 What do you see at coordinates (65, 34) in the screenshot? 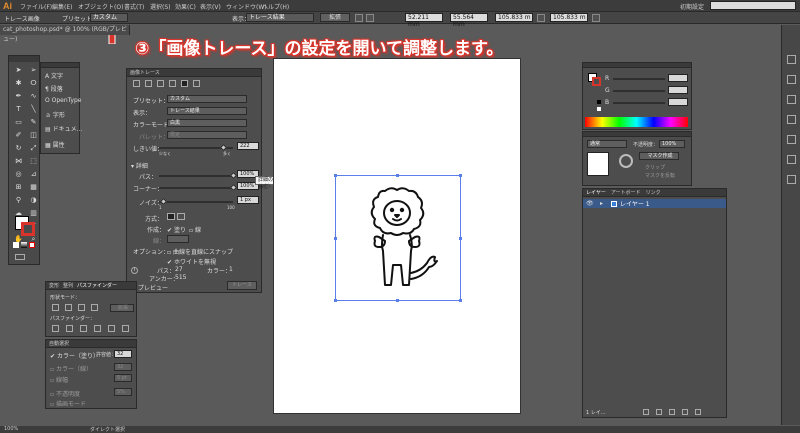
I see `document-tab: cat_photoshop.psd* @ 100% (RGB/プレビュー)` at bounding box center [65, 34].